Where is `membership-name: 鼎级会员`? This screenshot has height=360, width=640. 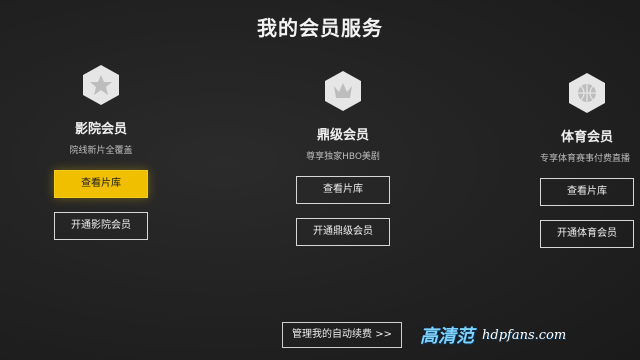
membership-name: 鼎级会员 is located at coordinates (342, 135).